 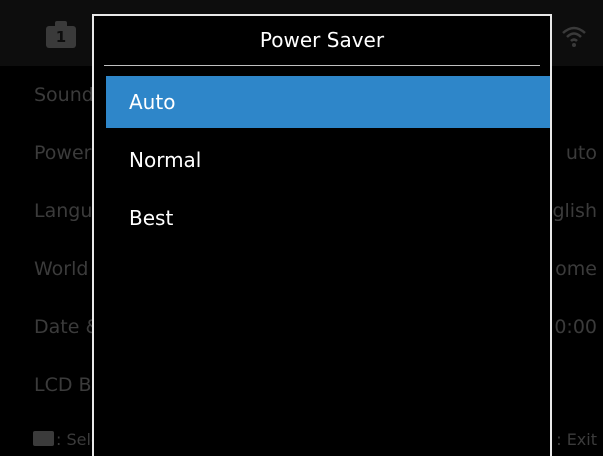 I want to click on dialog-title: Power Saver, so click(x=322, y=40).